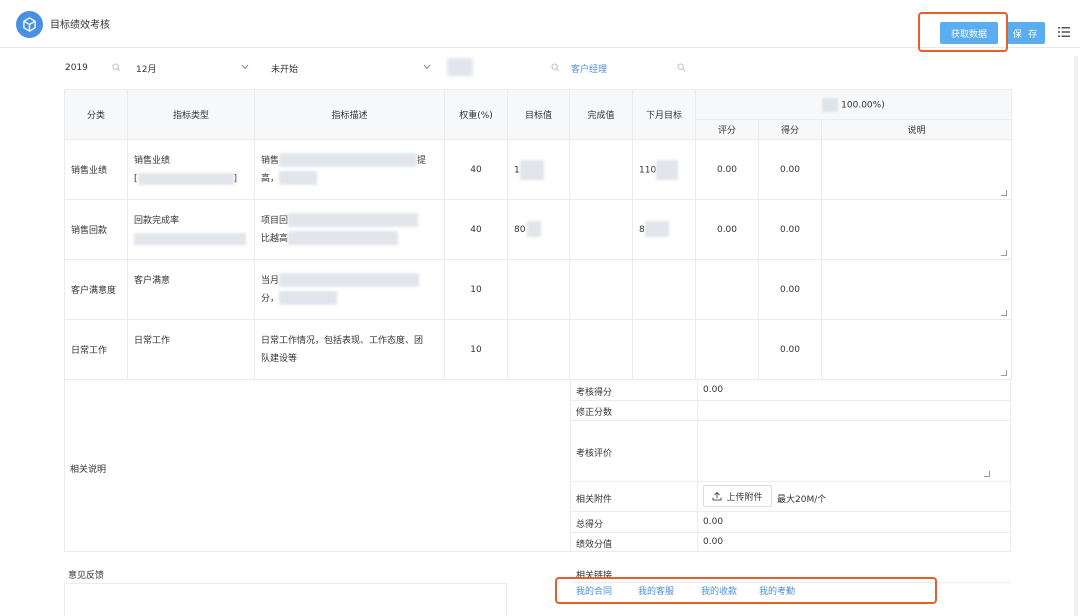  Describe the element at coordinates (194, 281) in the screenshot. I see `type-line: 客户满意` at that location.